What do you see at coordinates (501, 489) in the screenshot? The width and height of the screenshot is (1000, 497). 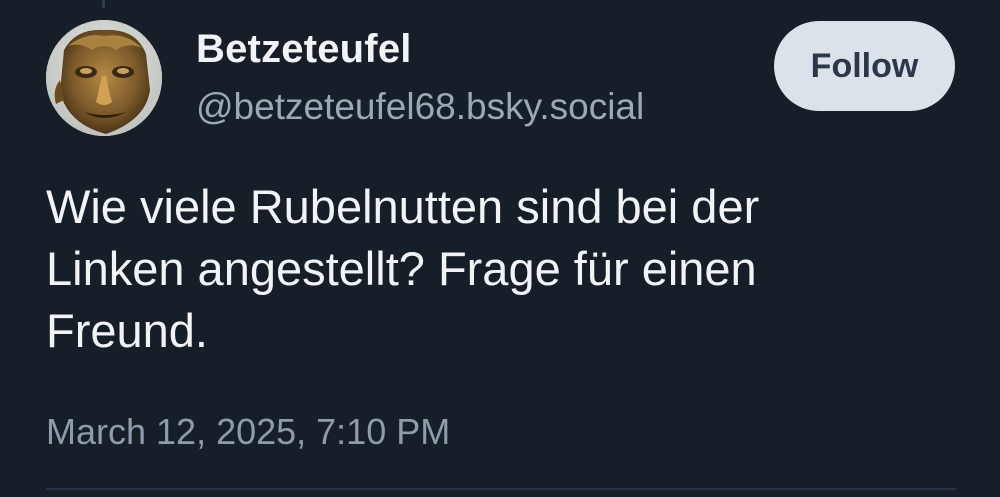 I see `divider` at bounding box center [501, 489].